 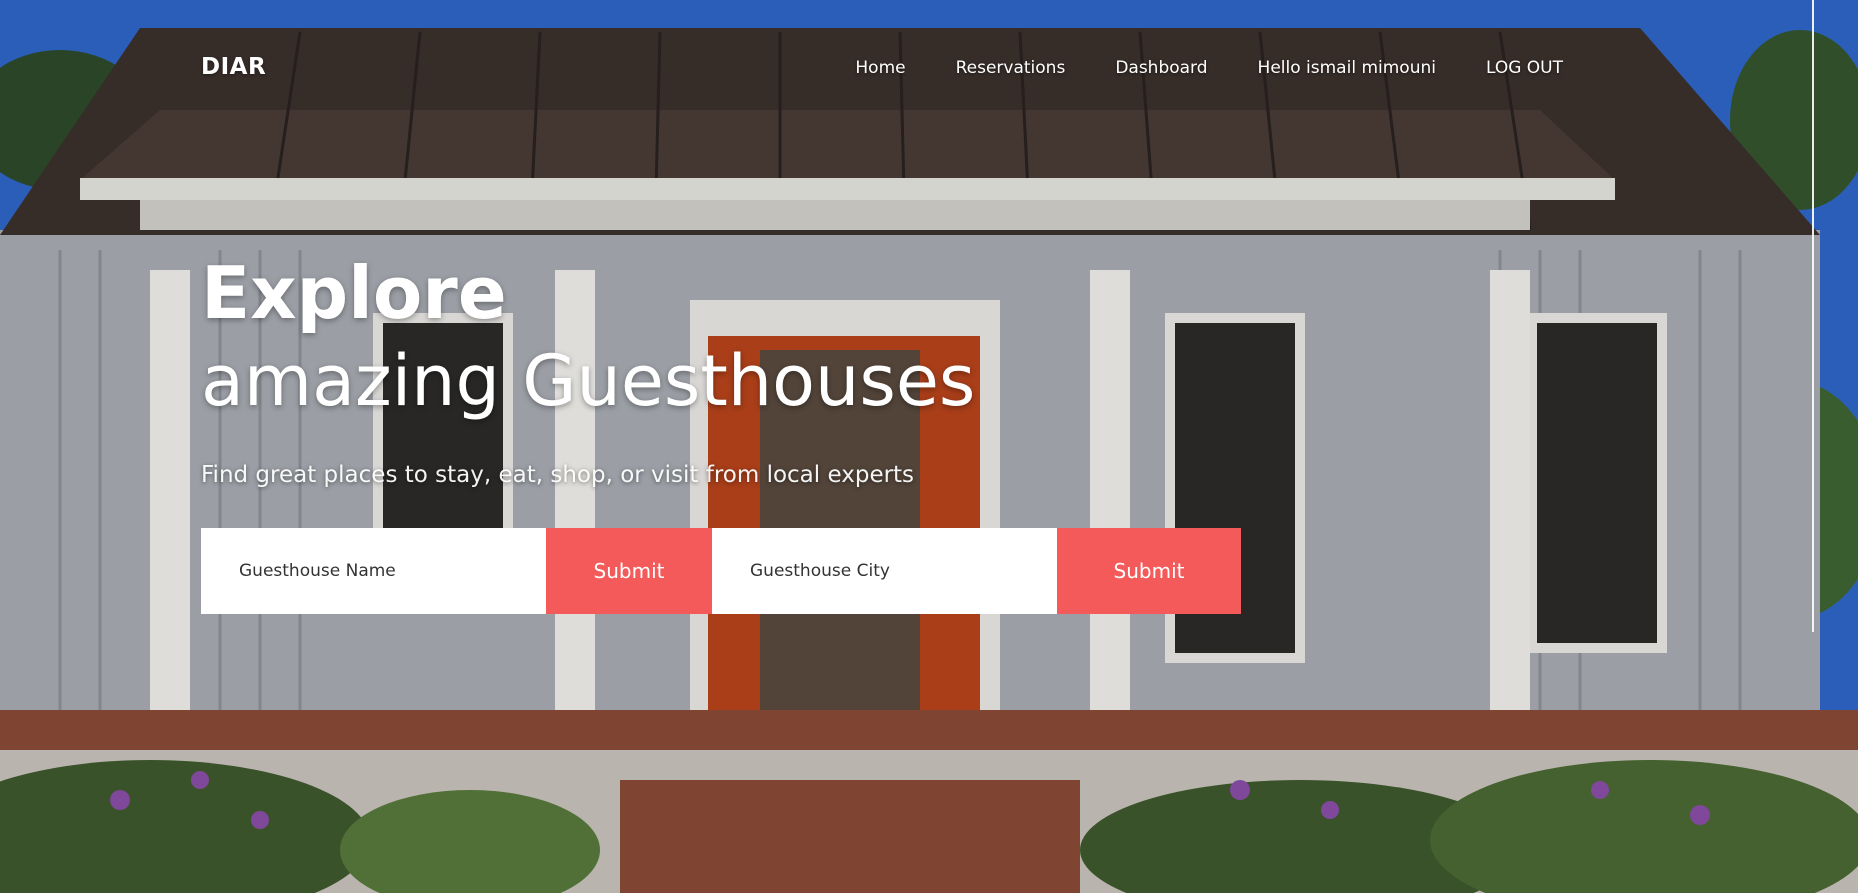 I want to click on city-submit-button: Submit, so click(x=1149, y=571).